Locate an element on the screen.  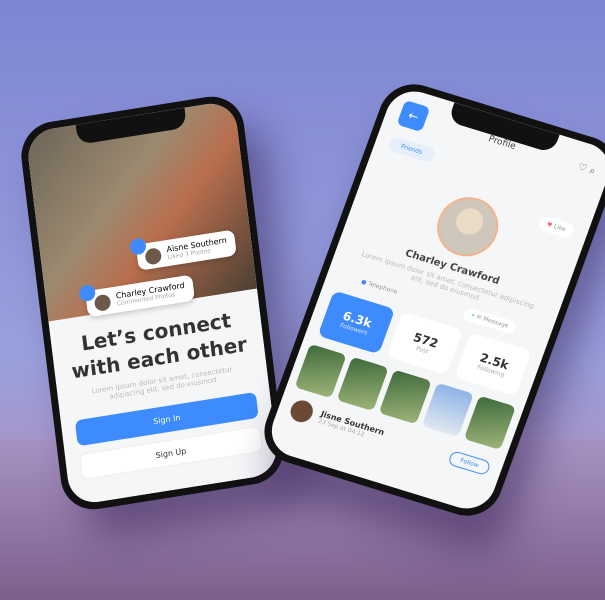
back-button: ← is located at coordinates (413, 116).